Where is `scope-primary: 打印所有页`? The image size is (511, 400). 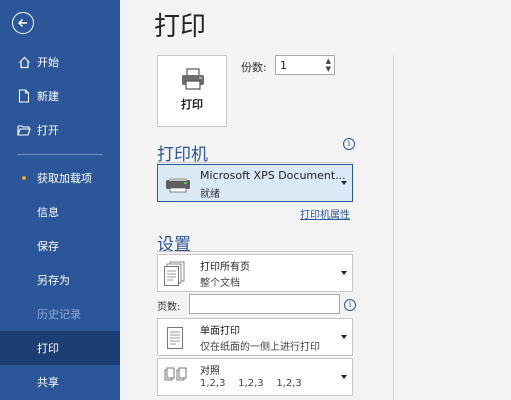 scope-primary: 打印所有页 is located at coordinates (225, 267).